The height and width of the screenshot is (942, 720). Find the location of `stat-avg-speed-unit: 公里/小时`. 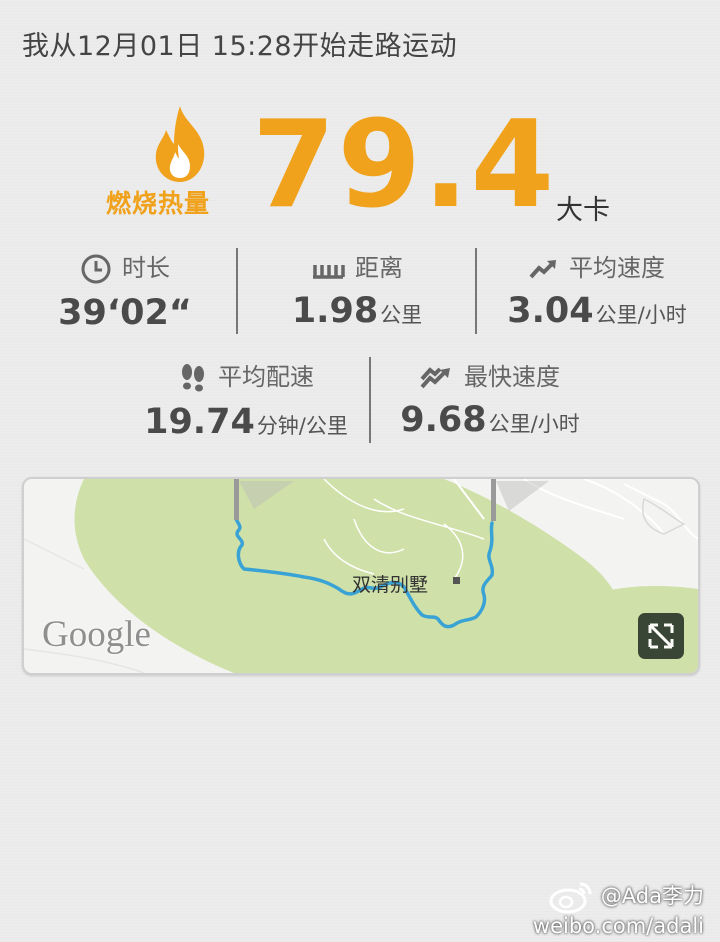

stat-avg-speed-unit: 公里/小时 is located at coordinates (641, 315).